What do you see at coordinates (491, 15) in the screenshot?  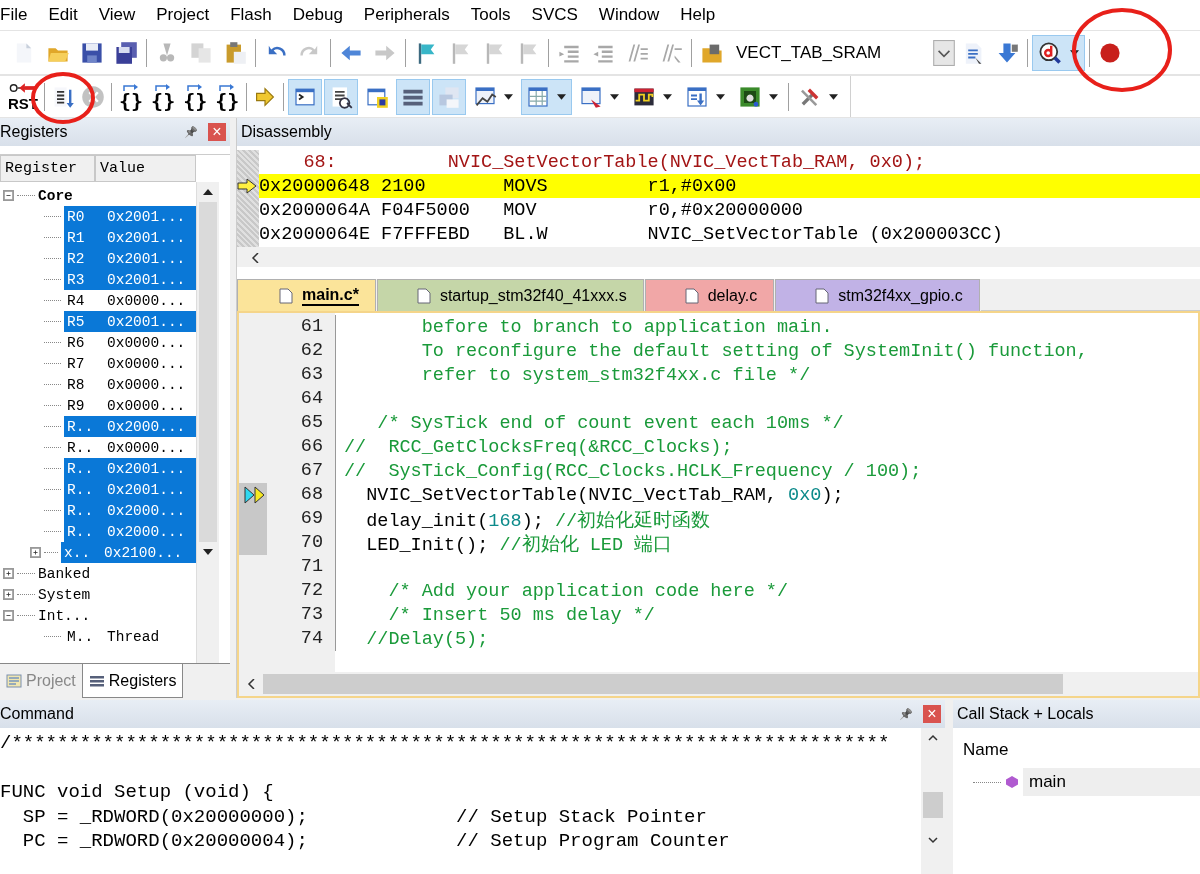 I see `menu-item: Tools` at bounding box center [491, 15].